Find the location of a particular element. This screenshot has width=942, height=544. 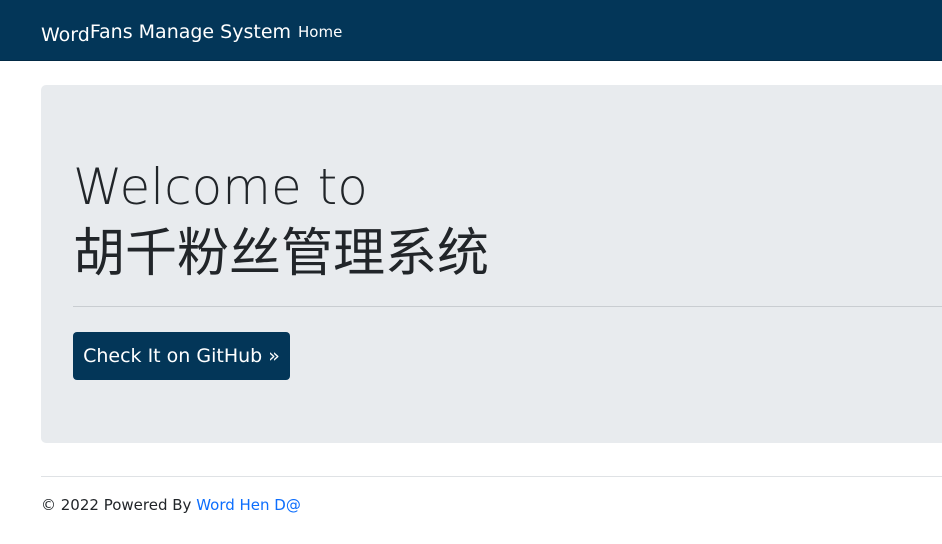

github-button: Check It on GitHub » is located at coordinates (181, 356).